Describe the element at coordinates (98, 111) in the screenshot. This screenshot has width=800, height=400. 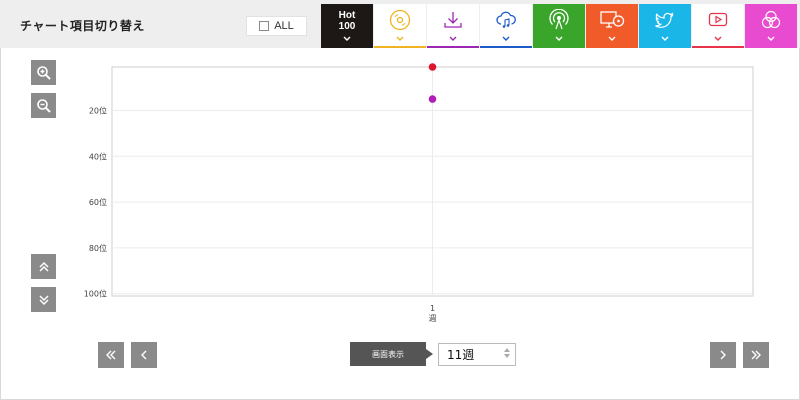
I see `y-tick-label: 20位` at that location.